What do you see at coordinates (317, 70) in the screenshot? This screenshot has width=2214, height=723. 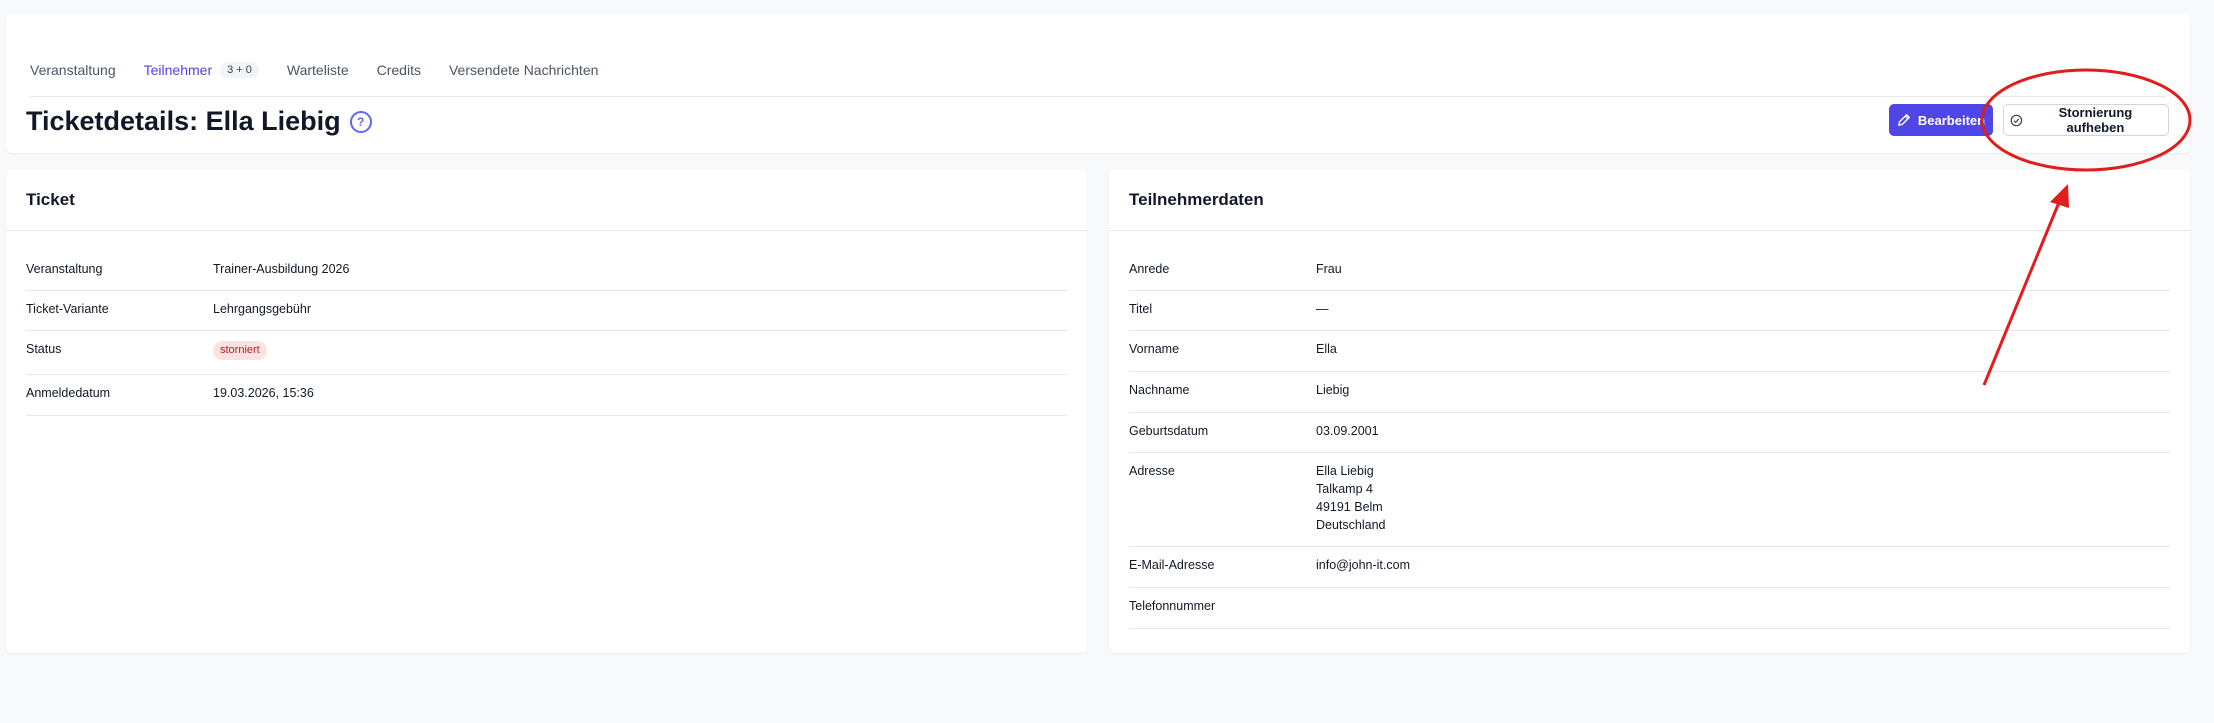 I see `tab-label: Warteliste` at bounding box center [317, 70].